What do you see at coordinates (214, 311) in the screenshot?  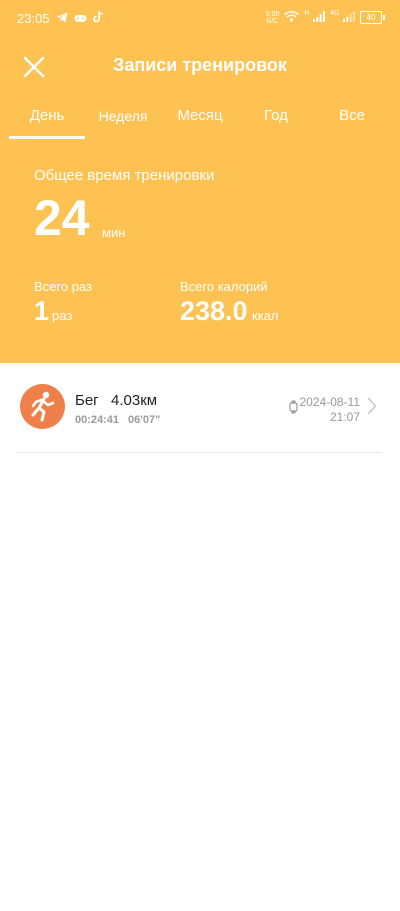 I see `total-calories-value: 238.0` at bounding box center [214, 311].